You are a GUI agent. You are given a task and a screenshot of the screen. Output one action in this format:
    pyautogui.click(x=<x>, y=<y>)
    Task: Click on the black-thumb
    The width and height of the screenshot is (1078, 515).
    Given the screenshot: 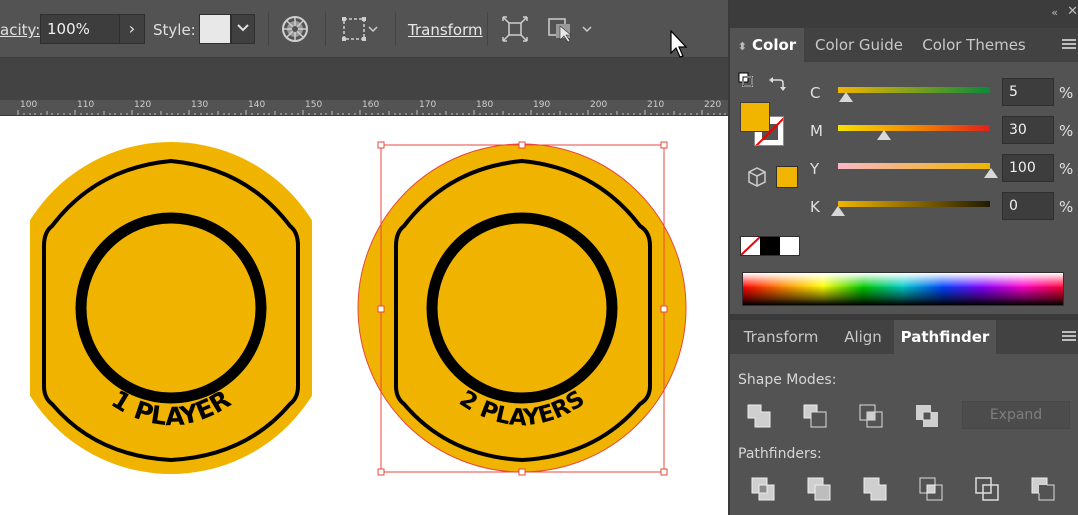 What is the action you would take?
    pyautogui.click(x=838, y=211)
    